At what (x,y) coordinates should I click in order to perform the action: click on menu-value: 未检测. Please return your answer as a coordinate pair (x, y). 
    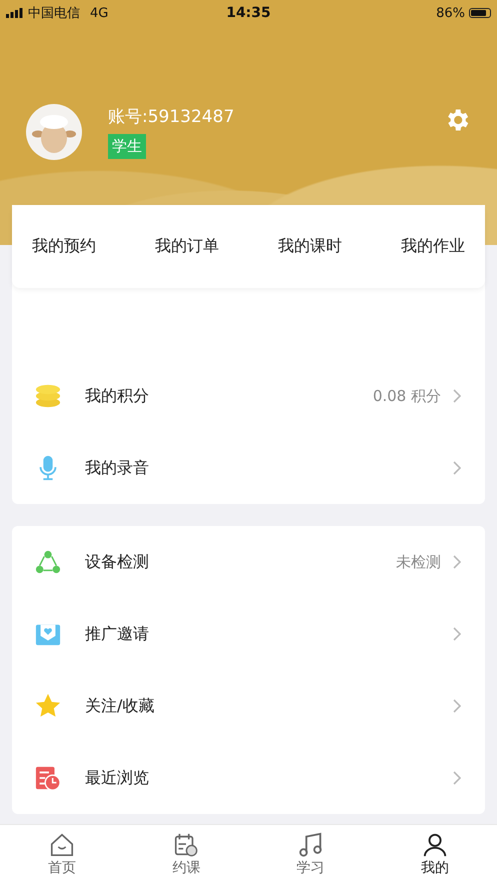
    Looking at the image, I should click on (418, 562).